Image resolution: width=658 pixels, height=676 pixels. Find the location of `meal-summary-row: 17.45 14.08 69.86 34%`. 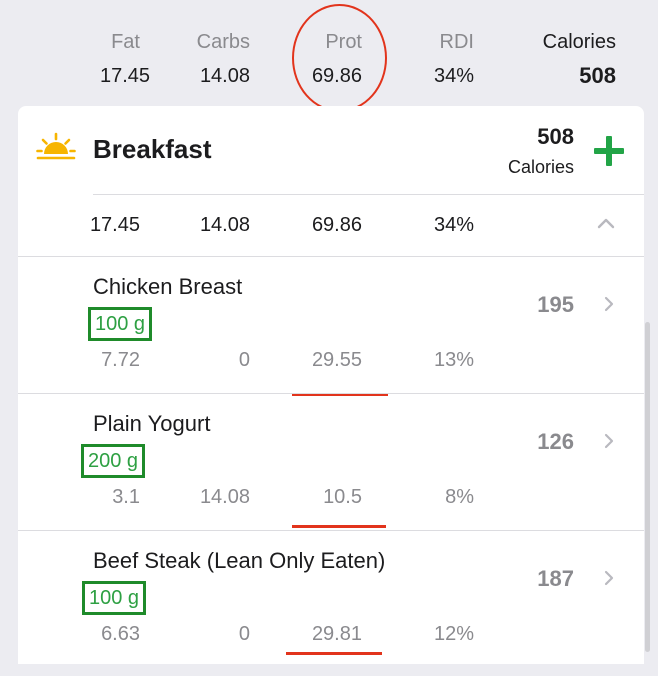

meal-summary-row: 17.45 14.08 69.86 34% is located at coordinates (331, 225).